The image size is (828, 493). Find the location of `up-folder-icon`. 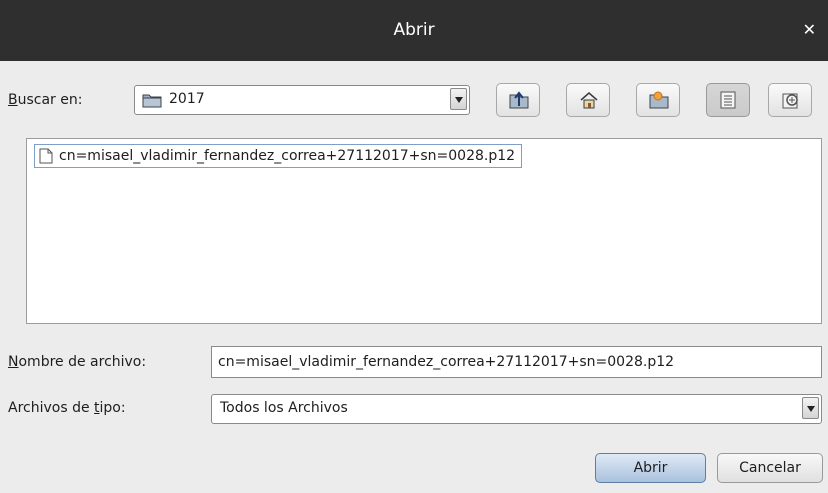

up-folder-icon is located at coordinates (519, 100).